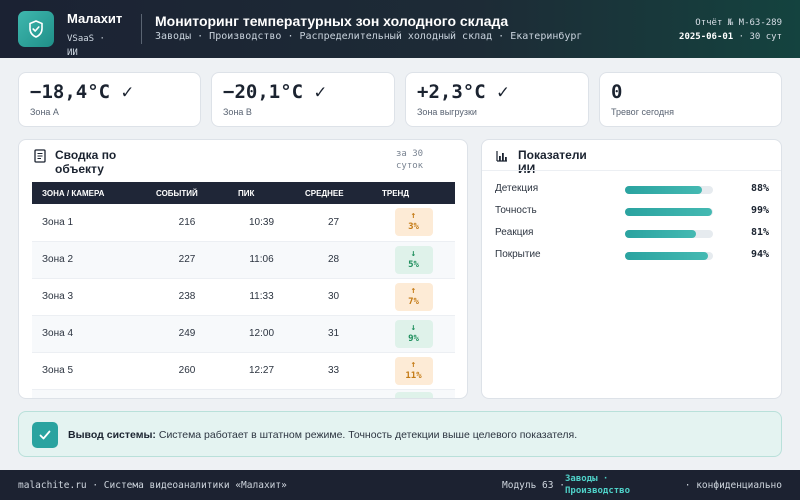  What do you see at coordinates (112, 435) in the screenshot?
I see `conclusion-label: Вывод системы:` at bounding box center [112, 435].